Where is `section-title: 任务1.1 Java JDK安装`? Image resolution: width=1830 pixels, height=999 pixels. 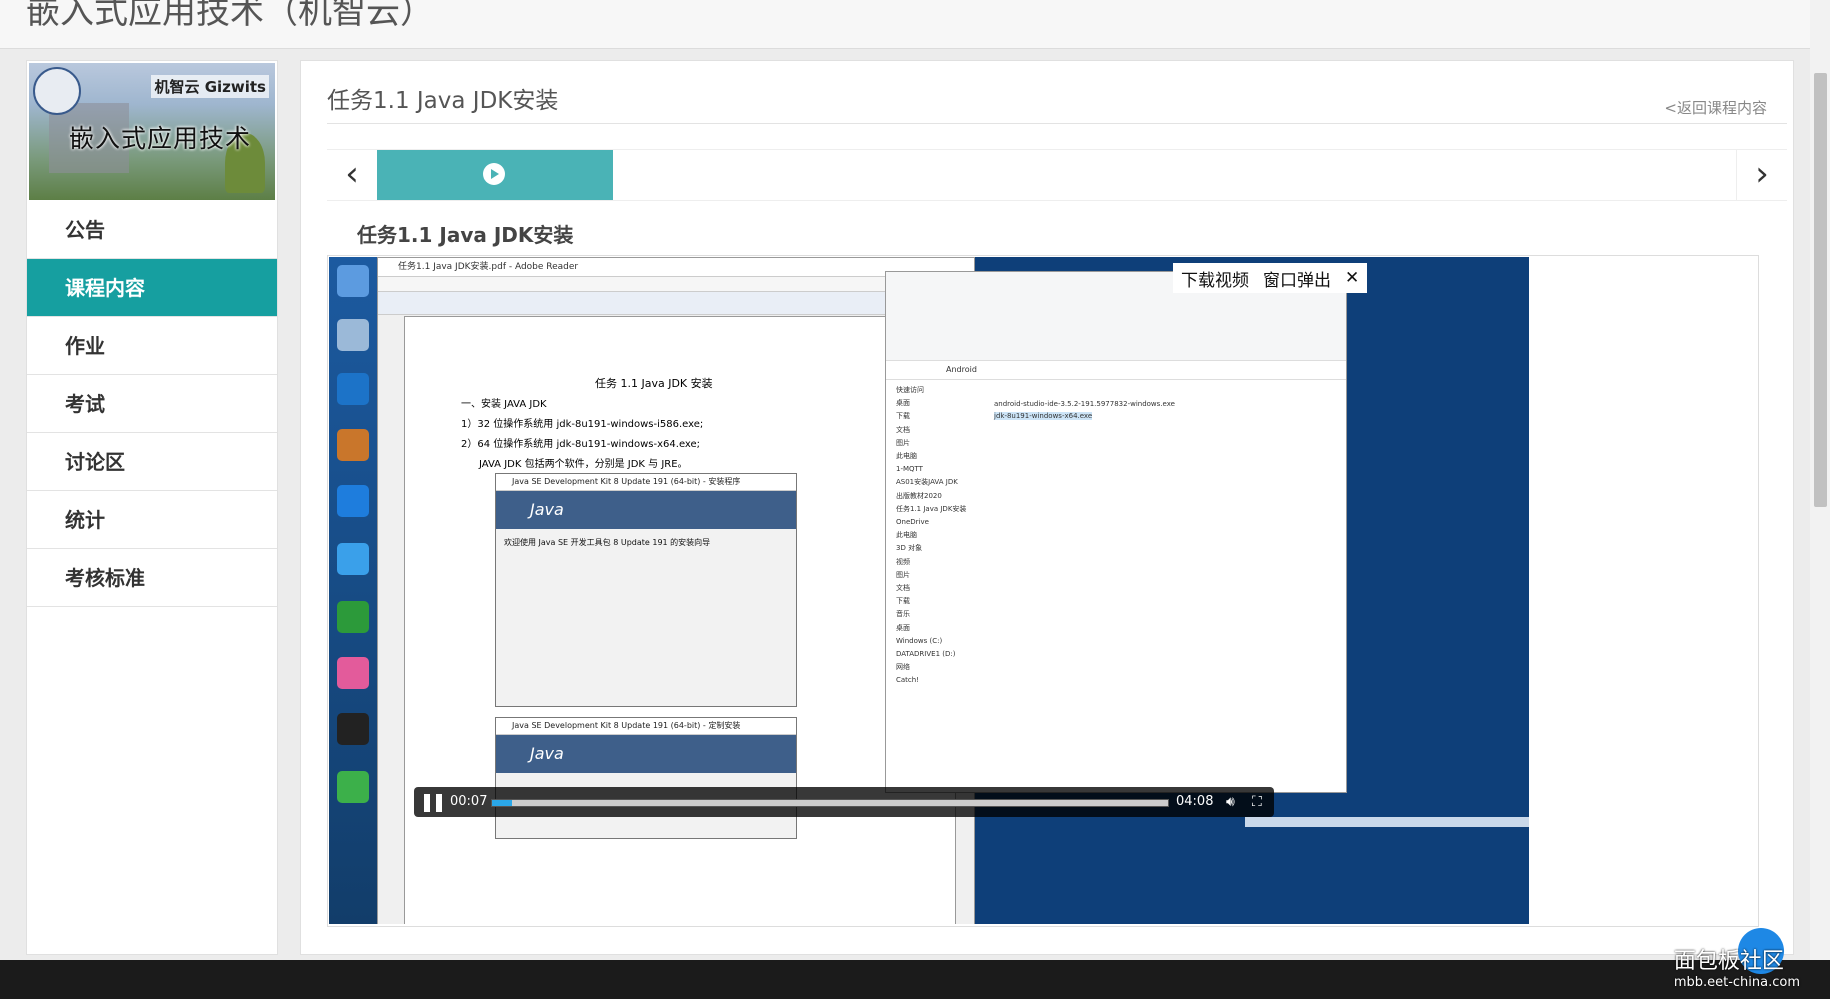 section-title: 任务1.1 Java JDK安装 is located at coordinates (465, 235).